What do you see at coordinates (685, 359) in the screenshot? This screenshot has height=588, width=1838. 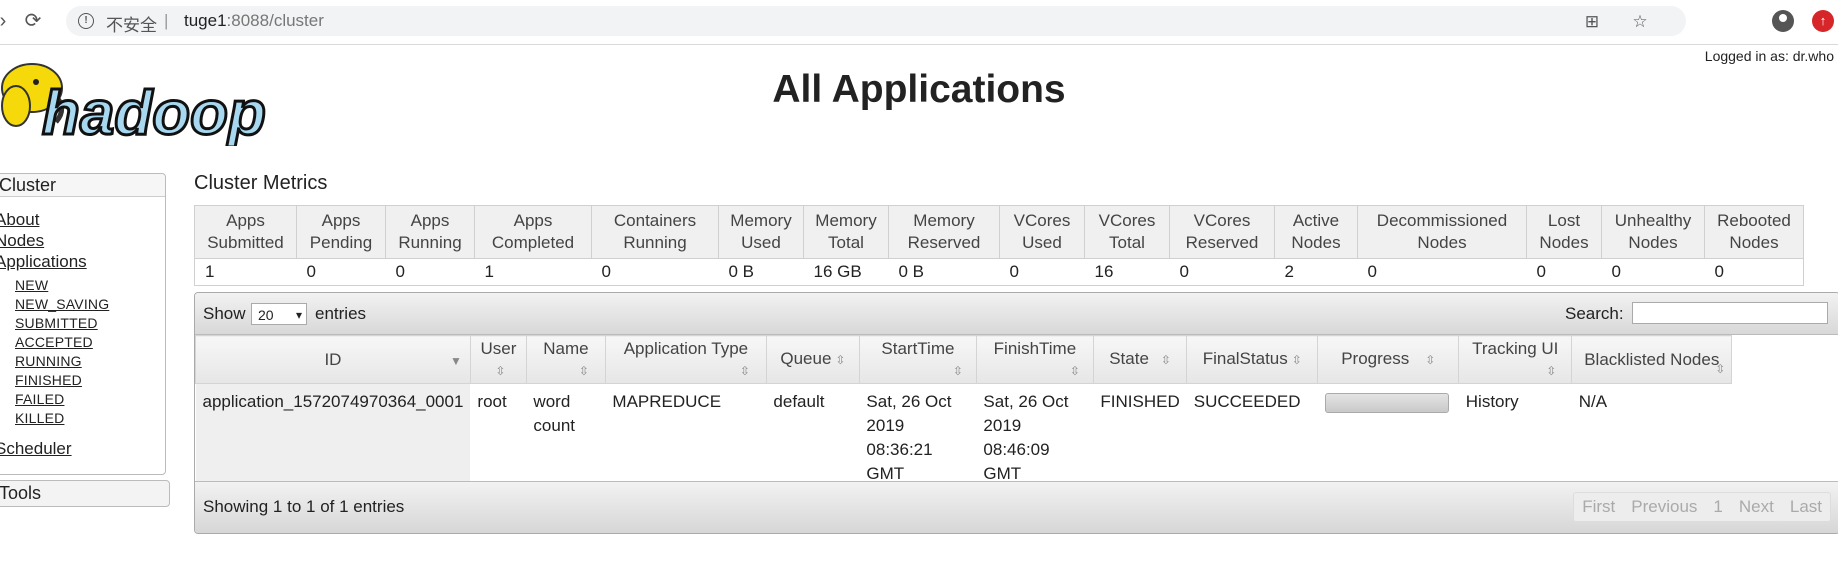 I see `column-header-application-type: Application Type ⇳` at bounding box center [685, 359].